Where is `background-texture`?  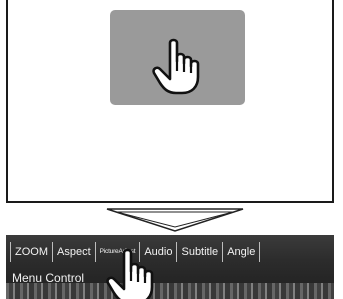 background-texture is located at coordinates (170, 291).